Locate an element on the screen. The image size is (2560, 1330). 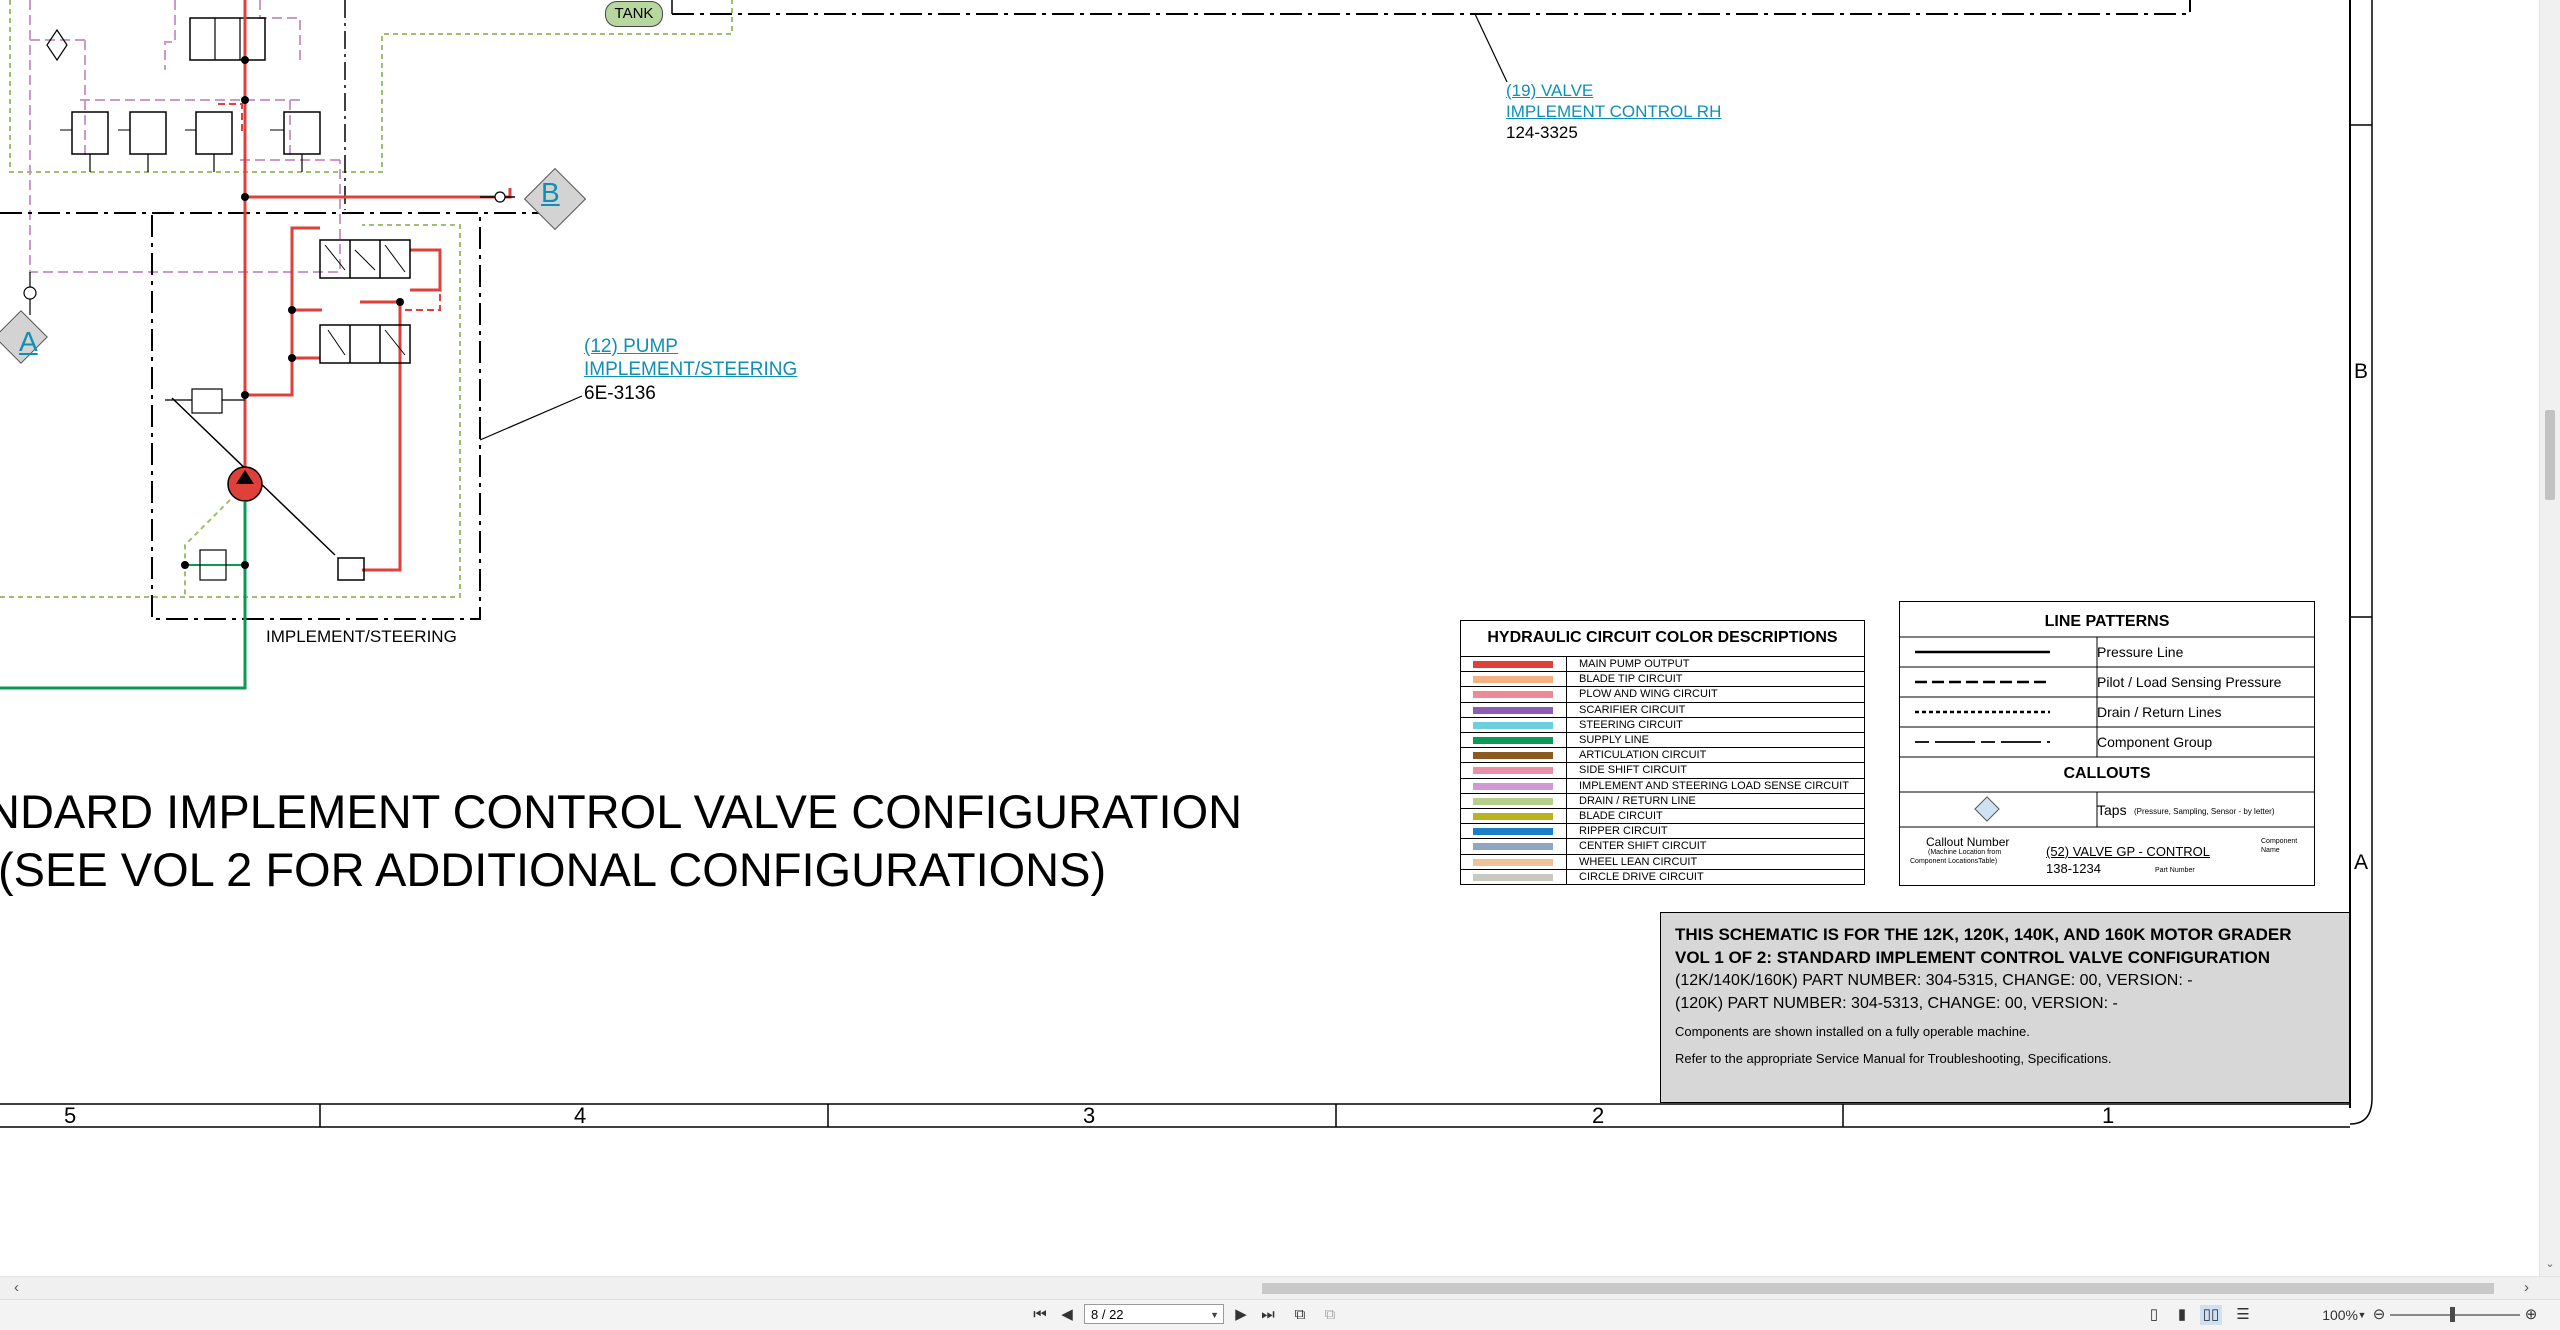
zoom-dropdown-icon: ▼ is located at coordinates (2362, 1315).